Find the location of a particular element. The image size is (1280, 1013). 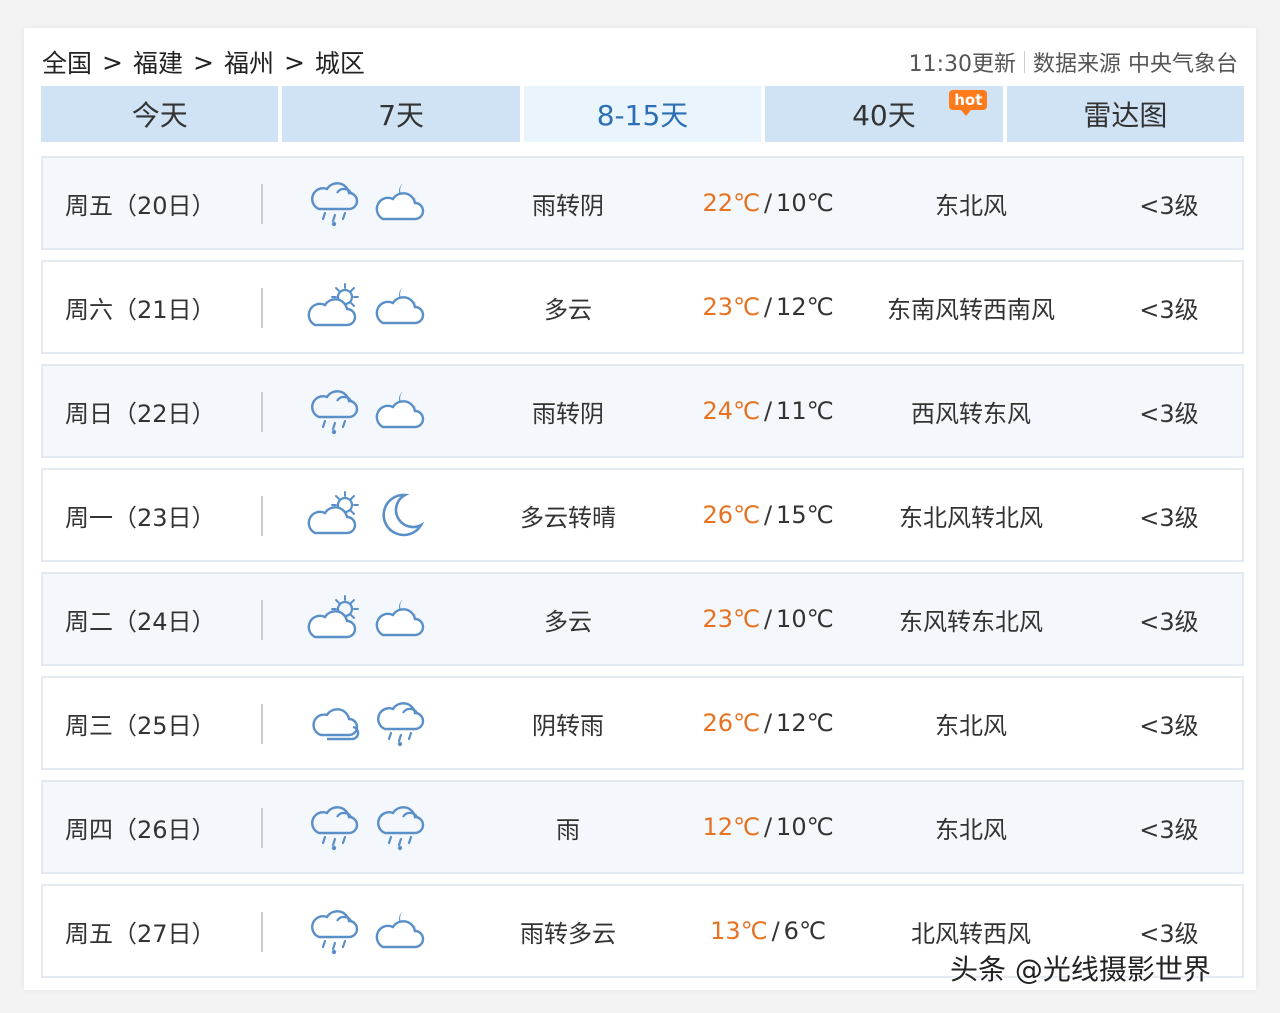

breadcrumb-item-city: 福州 is located at coordinates (249, 62).